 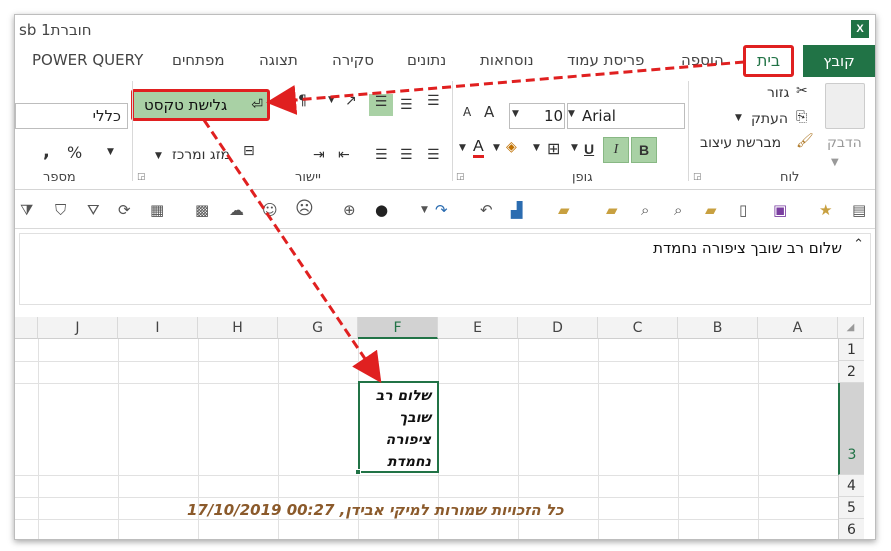 What do you see at coordinates (697, 177) in the screenshot?
I see `clipboard-launcher-icon: ◲` at bounding box center [697, 177].